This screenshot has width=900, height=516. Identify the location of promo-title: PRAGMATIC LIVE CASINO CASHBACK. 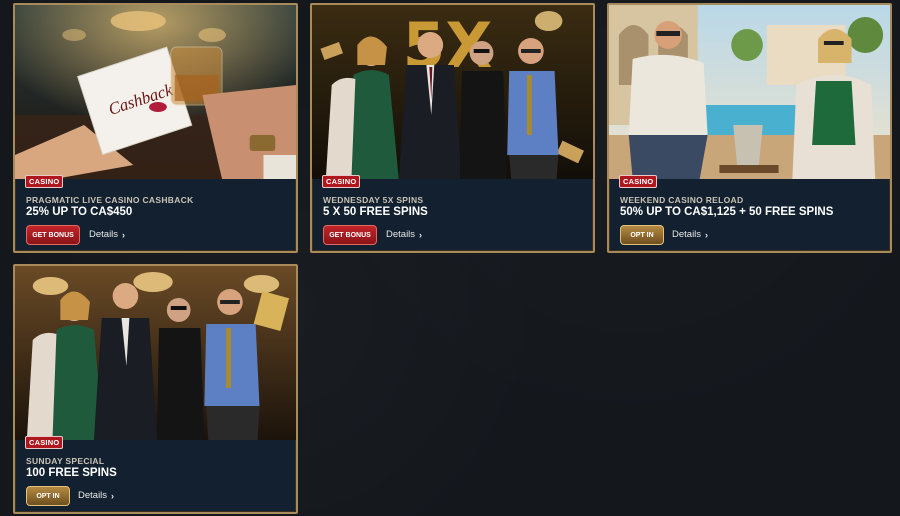
(110, 200).